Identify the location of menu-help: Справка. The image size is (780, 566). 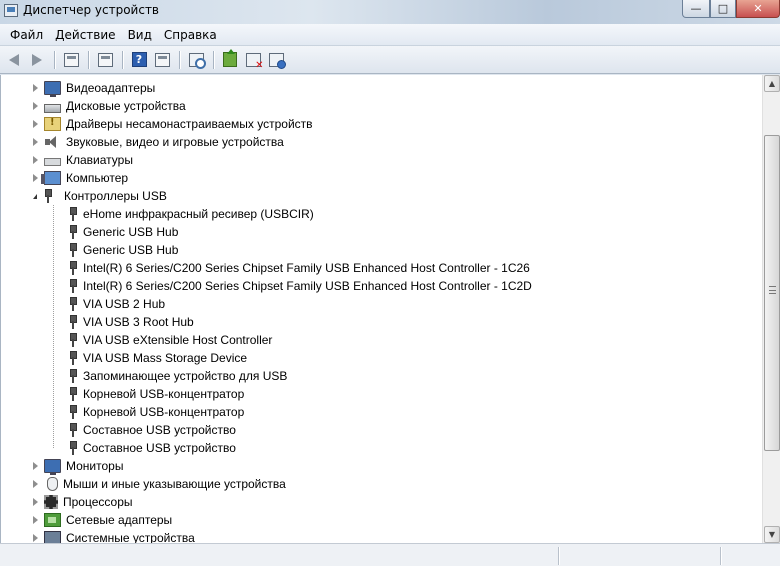
(190, 35).